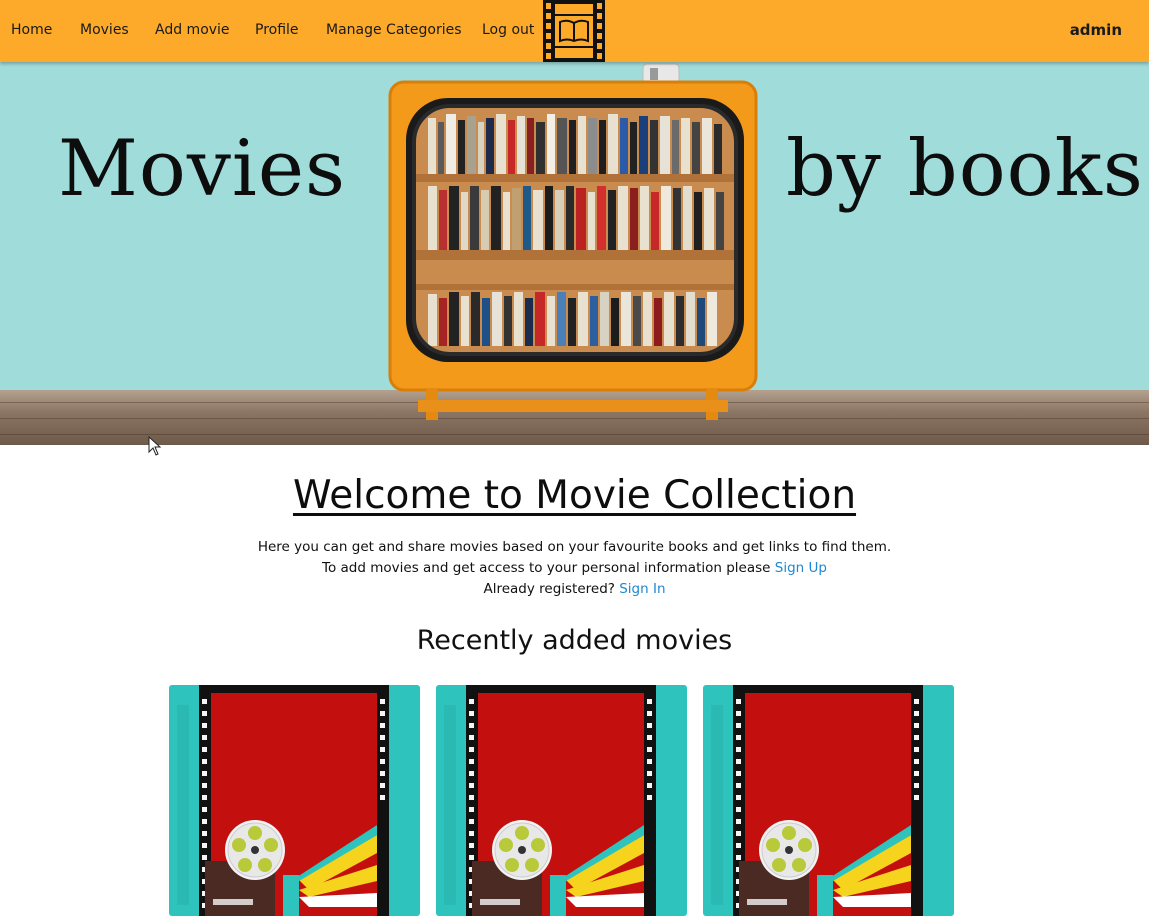 This screenshot has width=1149, height=916. What do you see at coordinates (192, 30) in the screenshot?
I see `nav-add-movie-link: Add movie` at bounding box center [192, 30].